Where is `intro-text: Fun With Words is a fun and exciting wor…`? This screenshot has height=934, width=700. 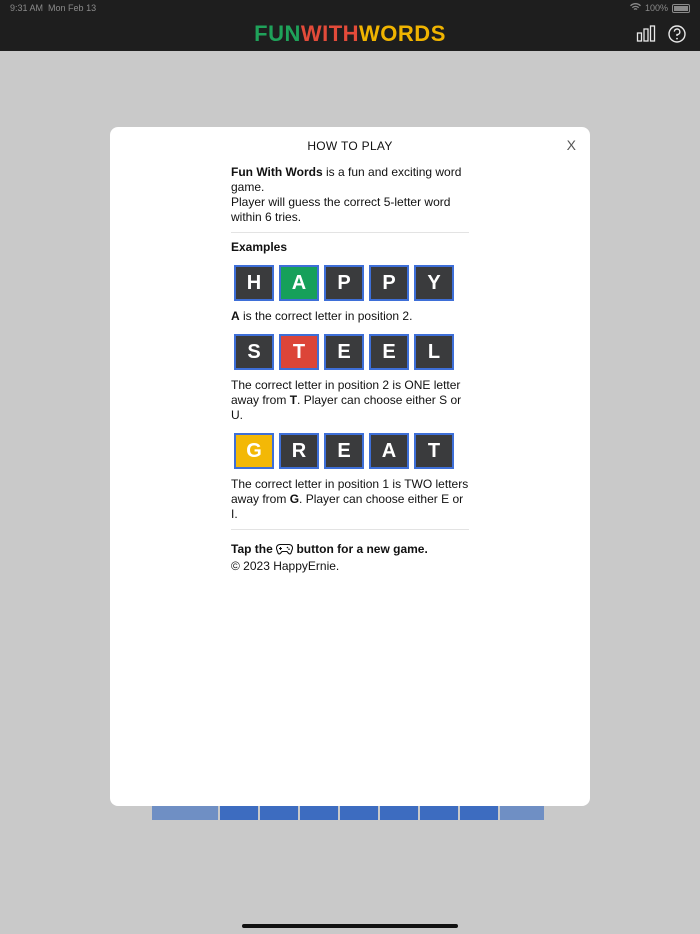 intro-text: Fun With Words is a fun and exciting wor… is located at coordinates (350, 195).